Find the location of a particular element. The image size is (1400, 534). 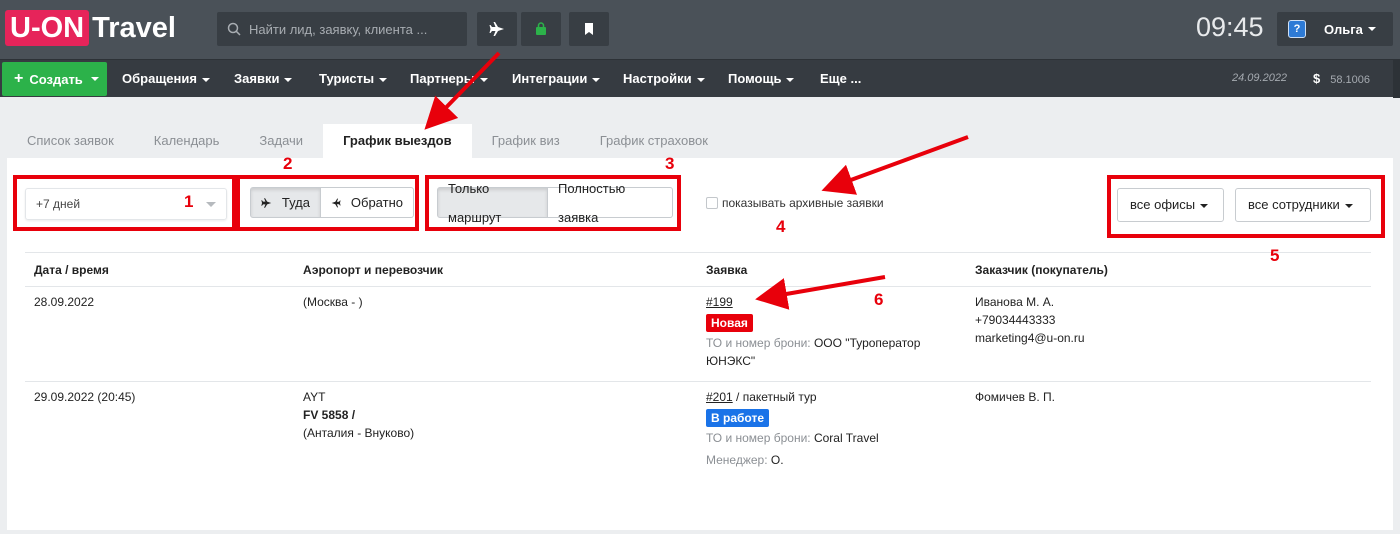

arrow-to-departure-tab is located at coordinates (462, 90).